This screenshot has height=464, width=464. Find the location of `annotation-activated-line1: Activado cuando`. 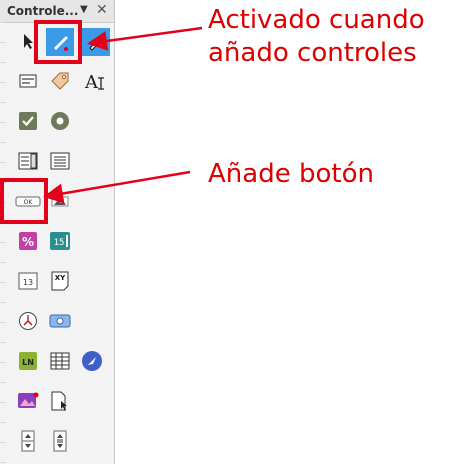

annotation-activated-line1: Activado cuando is located at coordinates (316, 20).